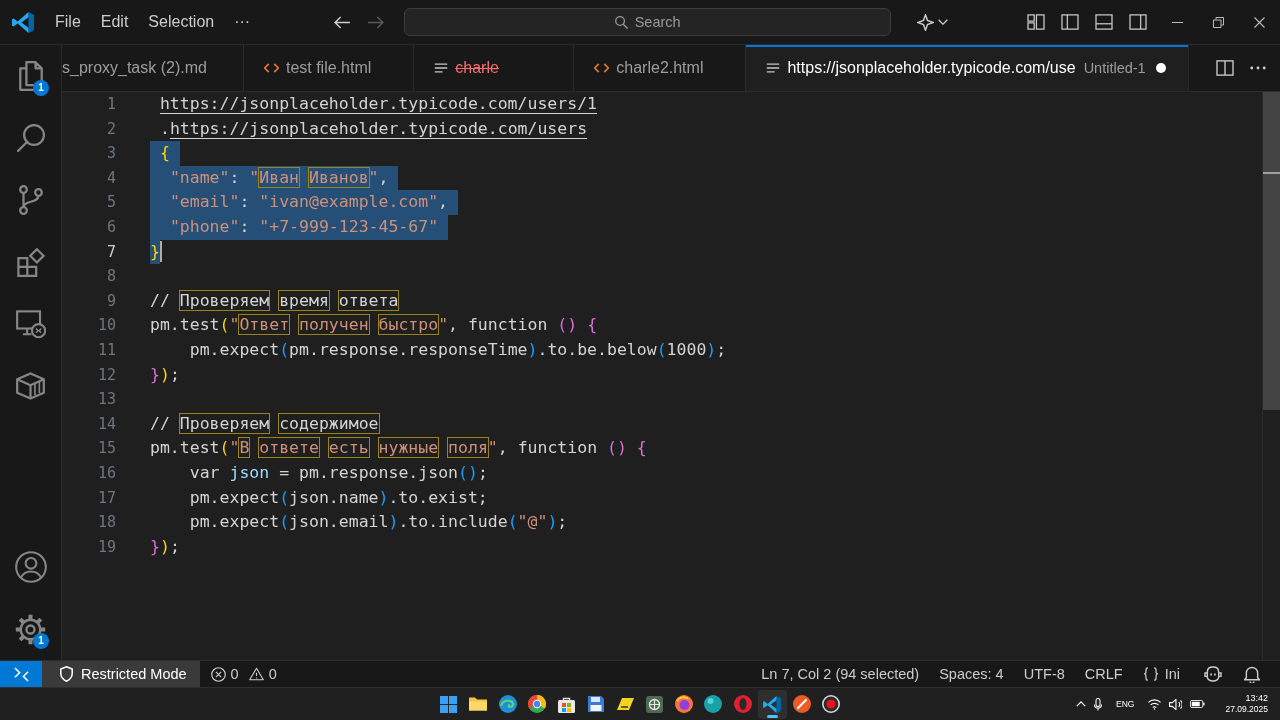  I want to click on line-number: 15, so click(106, 448).